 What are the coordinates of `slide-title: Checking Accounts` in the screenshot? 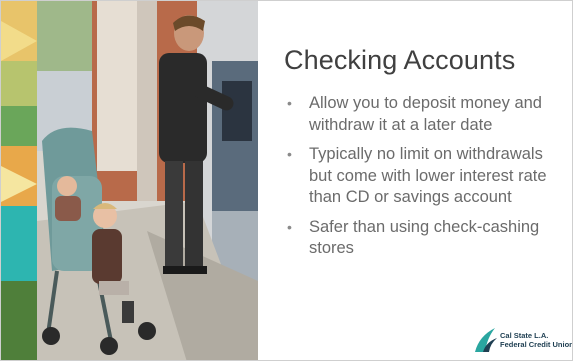 It's located at (400, 60).